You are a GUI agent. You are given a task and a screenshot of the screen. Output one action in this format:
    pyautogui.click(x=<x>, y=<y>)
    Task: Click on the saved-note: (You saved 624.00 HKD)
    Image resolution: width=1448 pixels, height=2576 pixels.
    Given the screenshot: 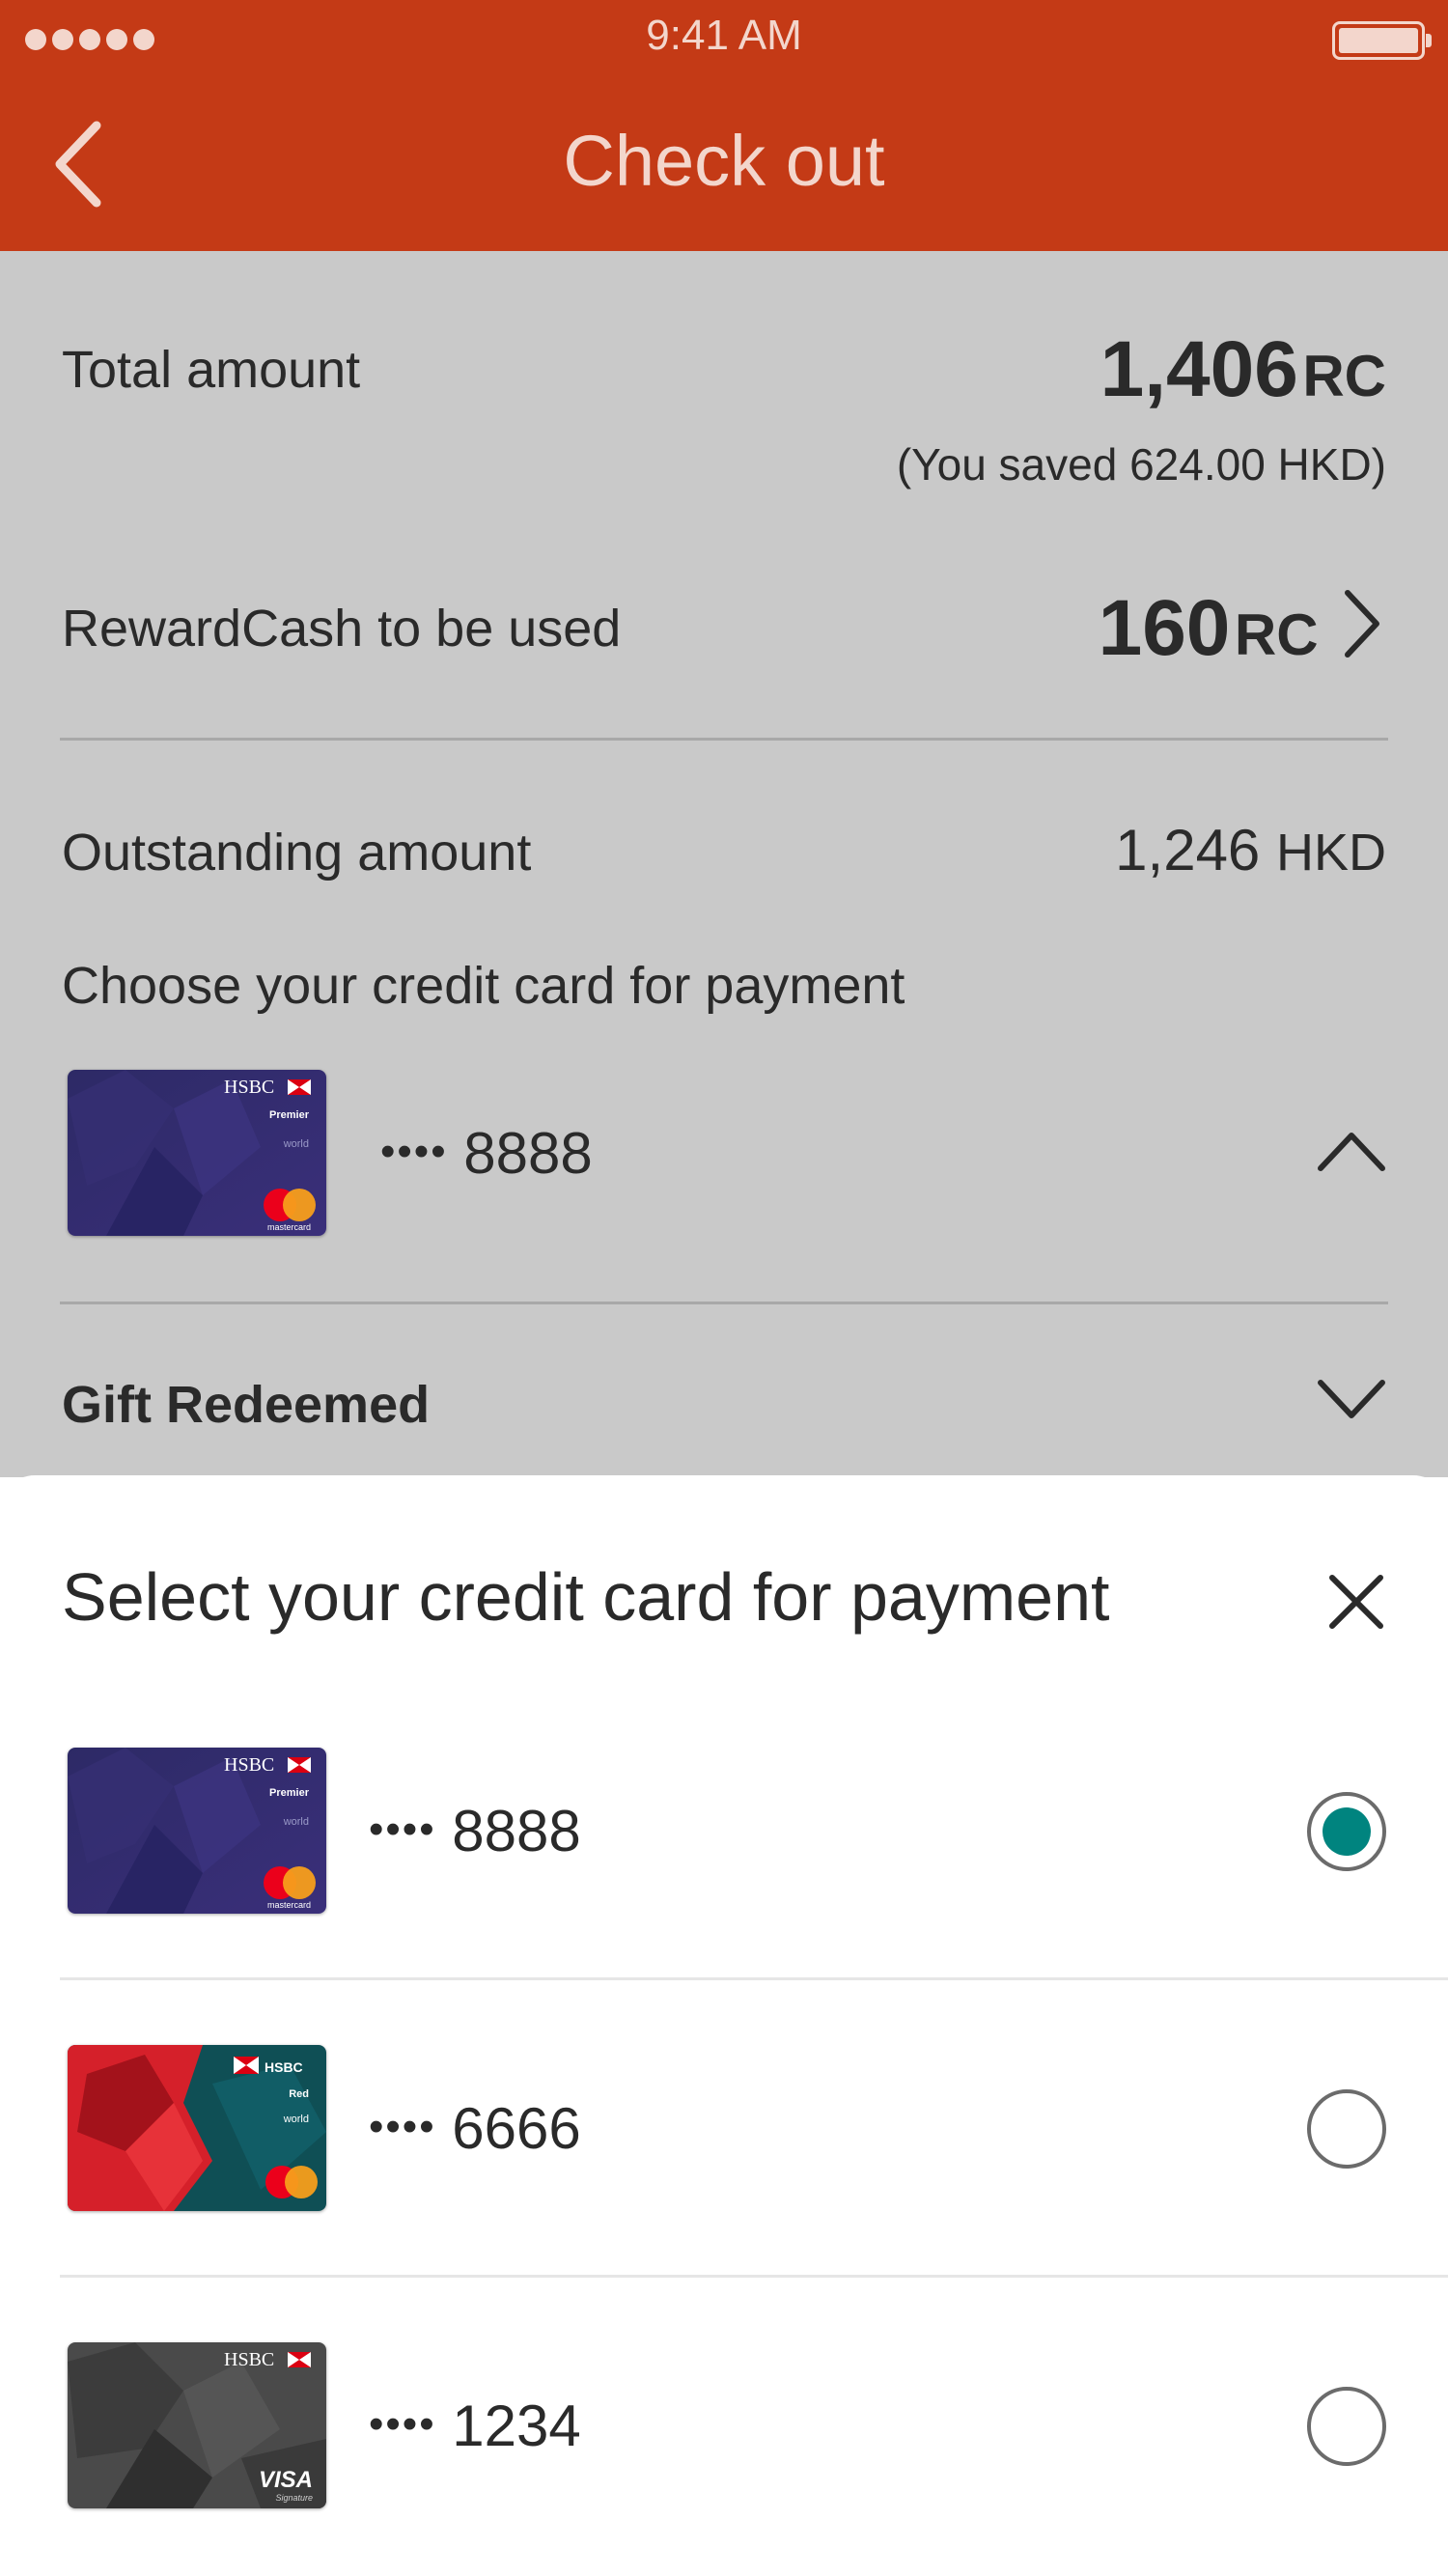 What is the action you would take?
    pyautogui.click(x=1141, y=465)
    